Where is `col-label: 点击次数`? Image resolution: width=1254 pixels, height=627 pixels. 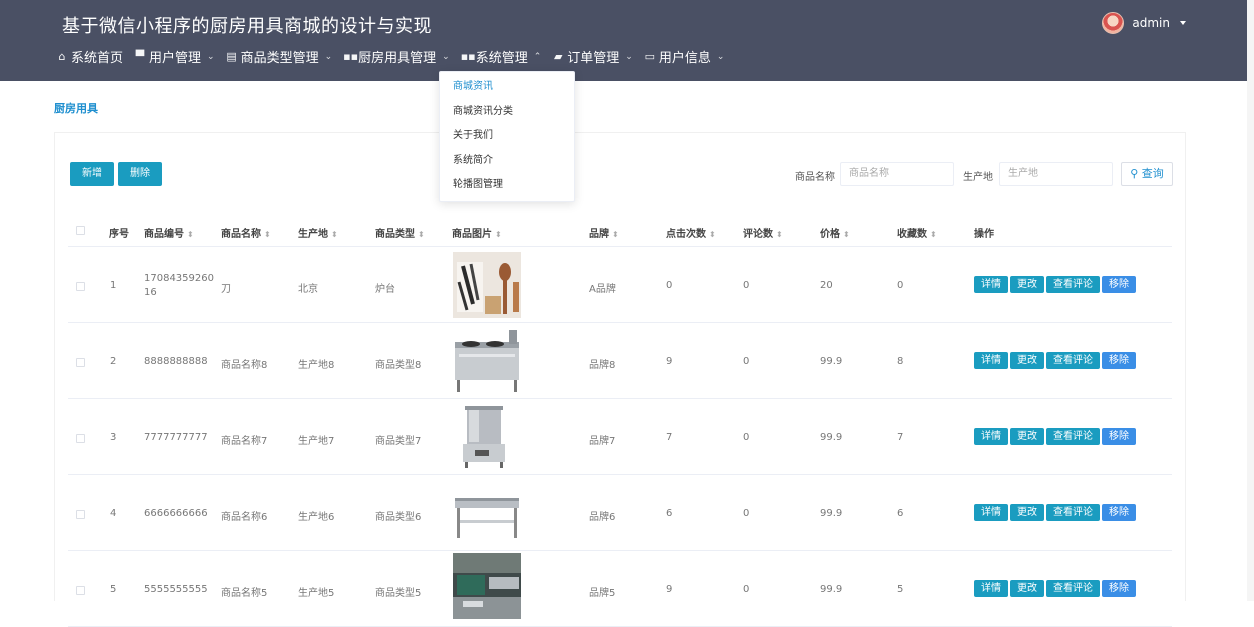 col-label: 点击次数 is located at coordinates (686, 234).